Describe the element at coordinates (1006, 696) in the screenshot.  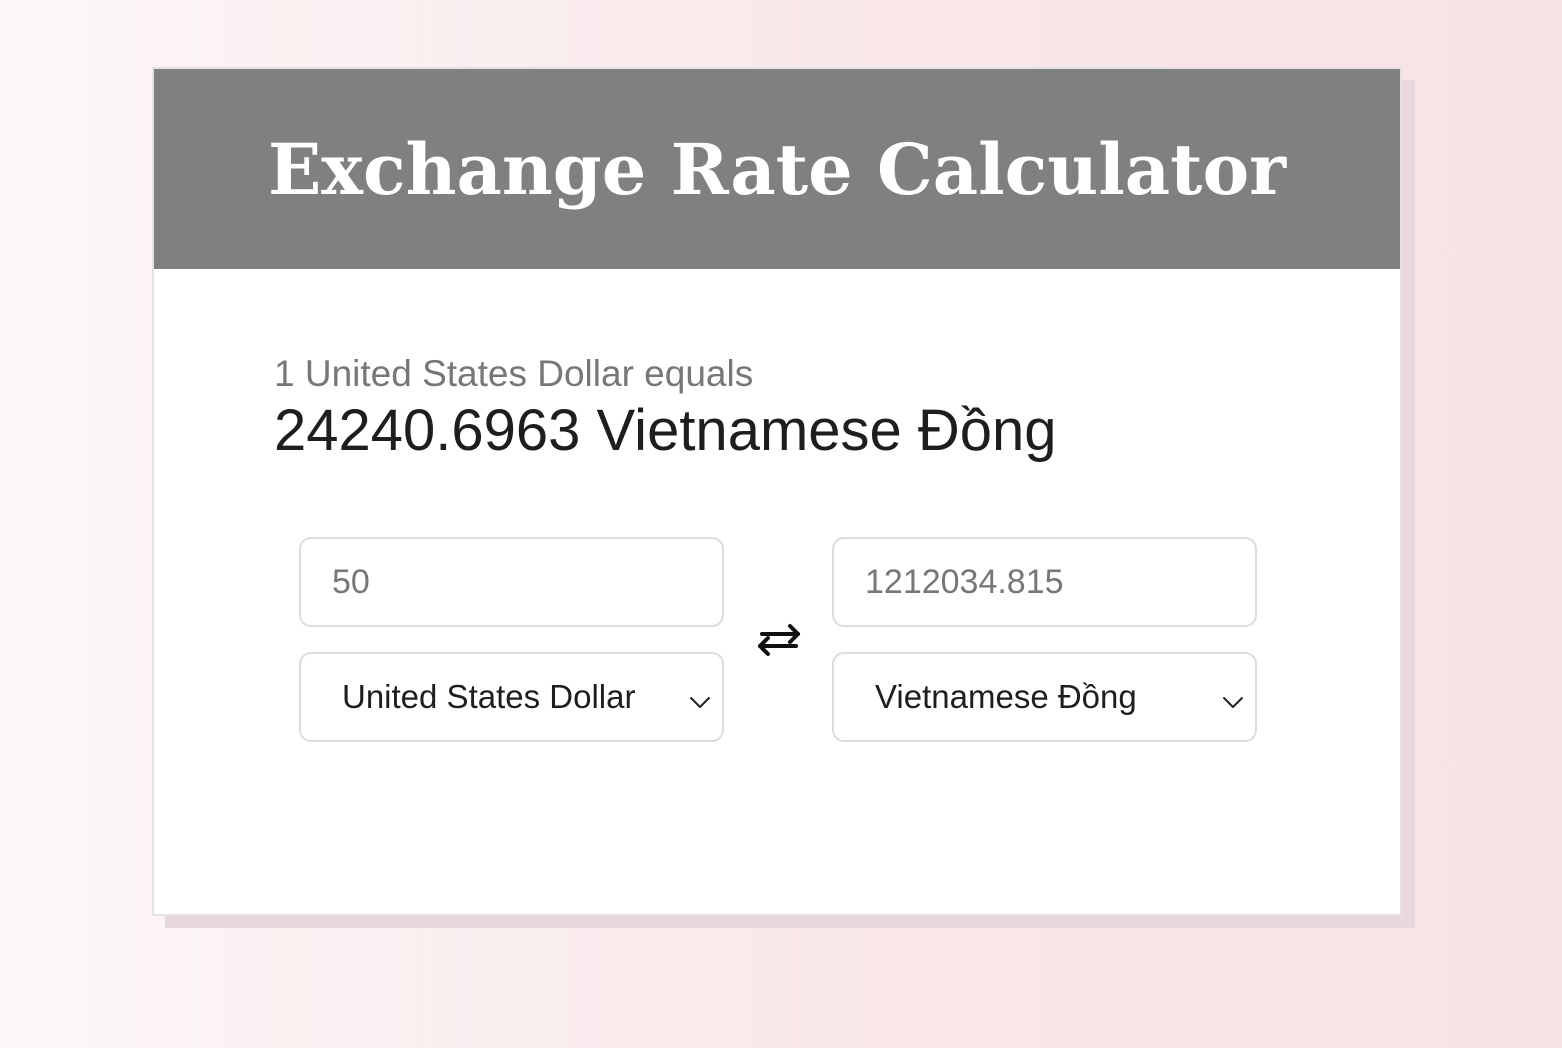
I see `to-currency-label: Vietnamese Đồng` at that location.